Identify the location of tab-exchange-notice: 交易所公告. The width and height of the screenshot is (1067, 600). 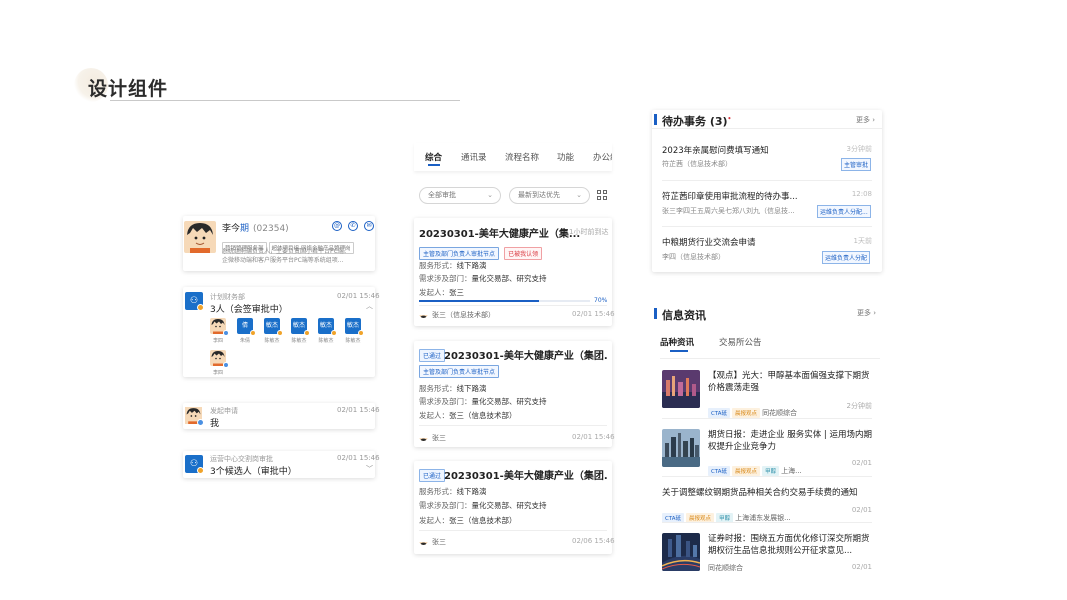
(740, 342).